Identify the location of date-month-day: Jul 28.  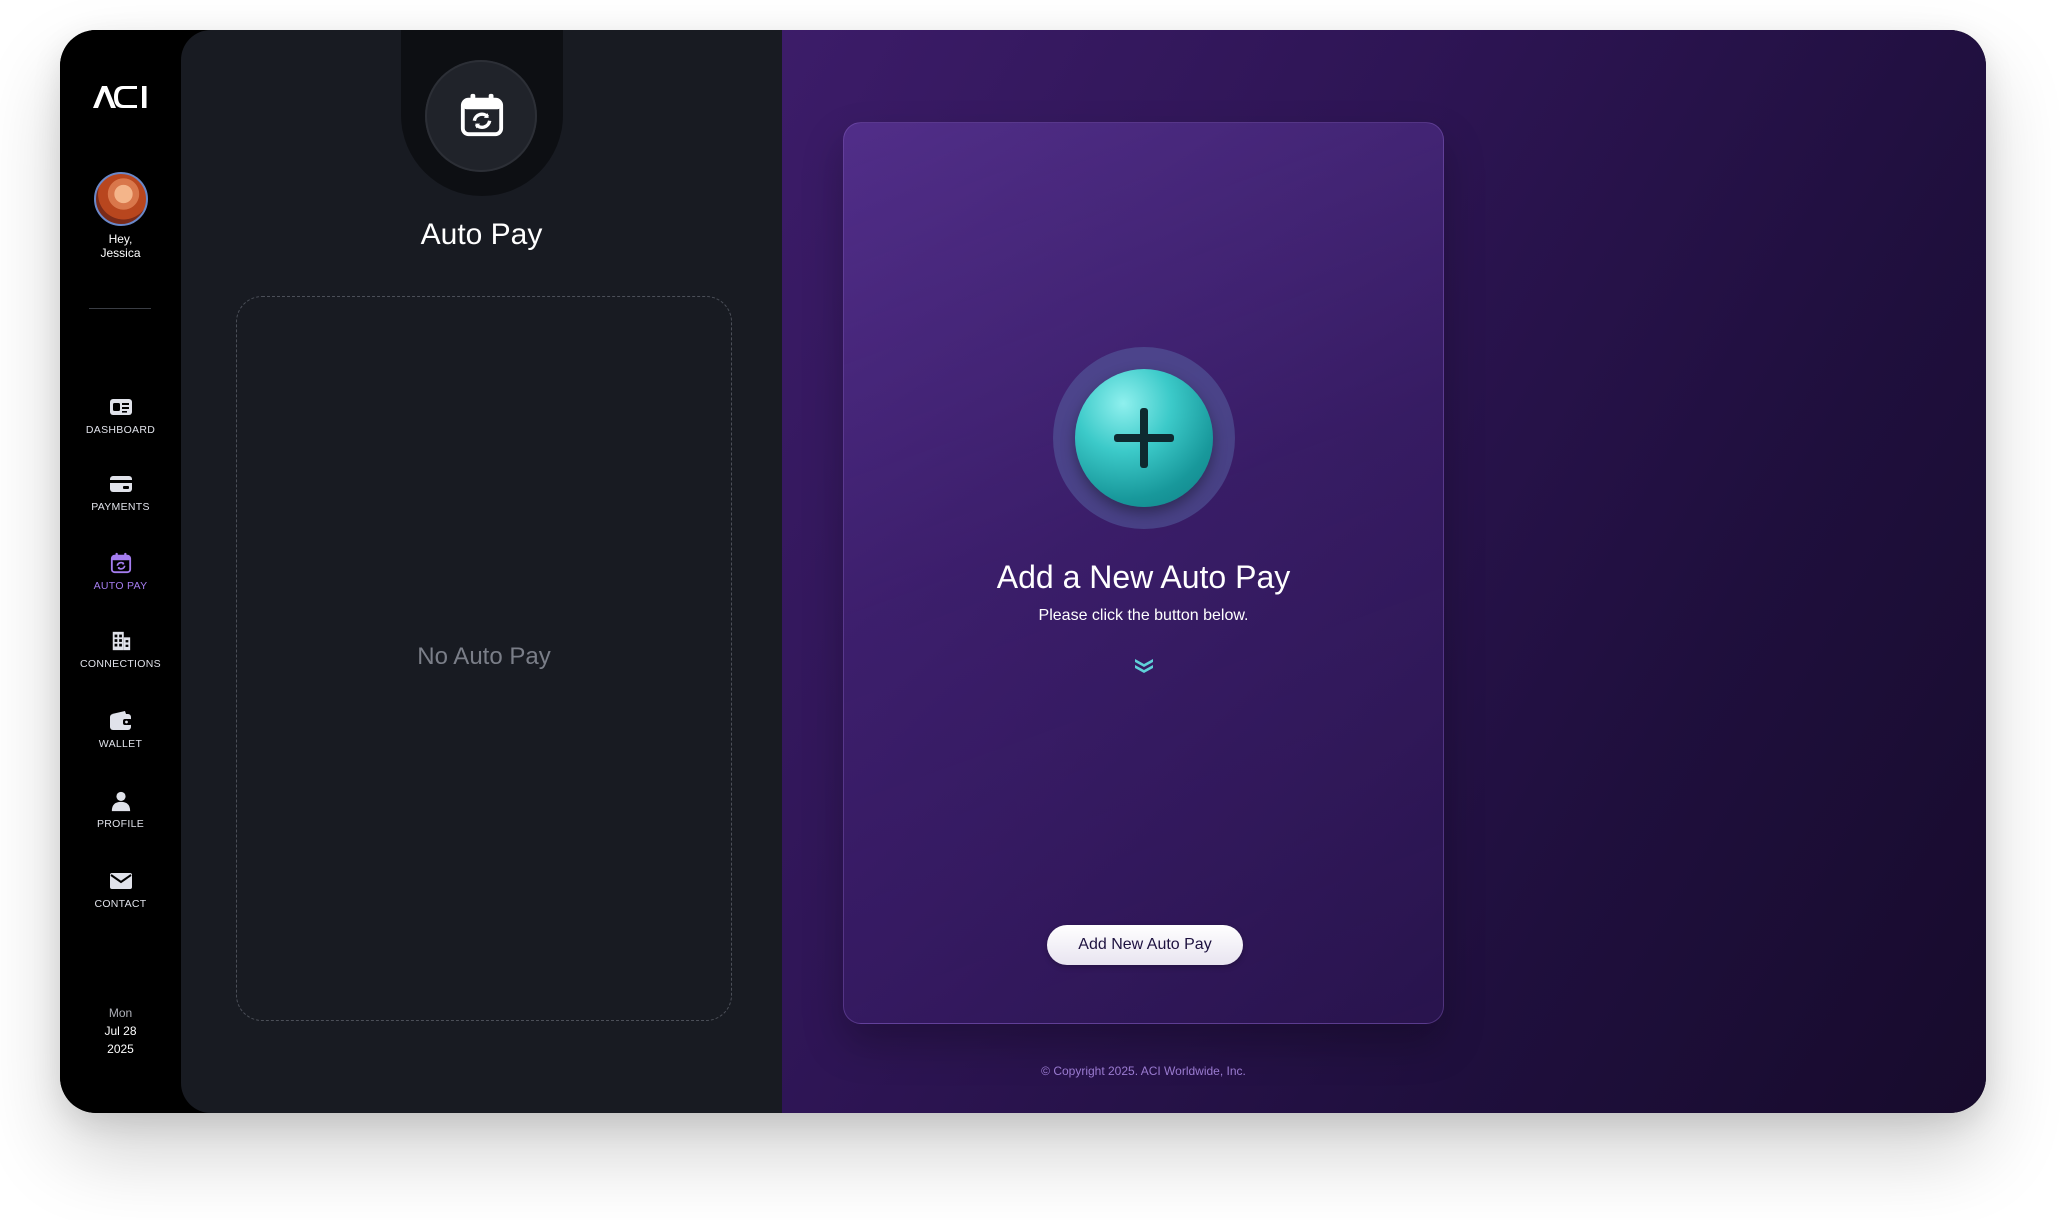
(120, 1031).